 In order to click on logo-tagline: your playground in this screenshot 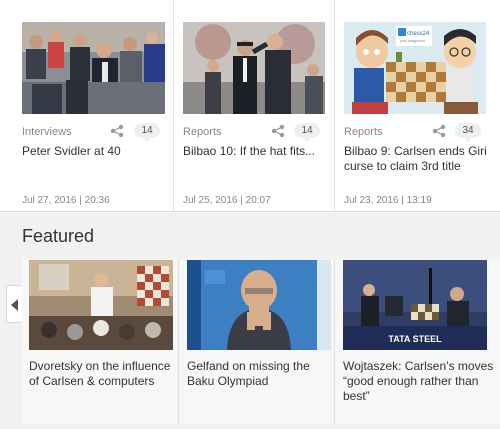, I will do `click(412, 41)`.